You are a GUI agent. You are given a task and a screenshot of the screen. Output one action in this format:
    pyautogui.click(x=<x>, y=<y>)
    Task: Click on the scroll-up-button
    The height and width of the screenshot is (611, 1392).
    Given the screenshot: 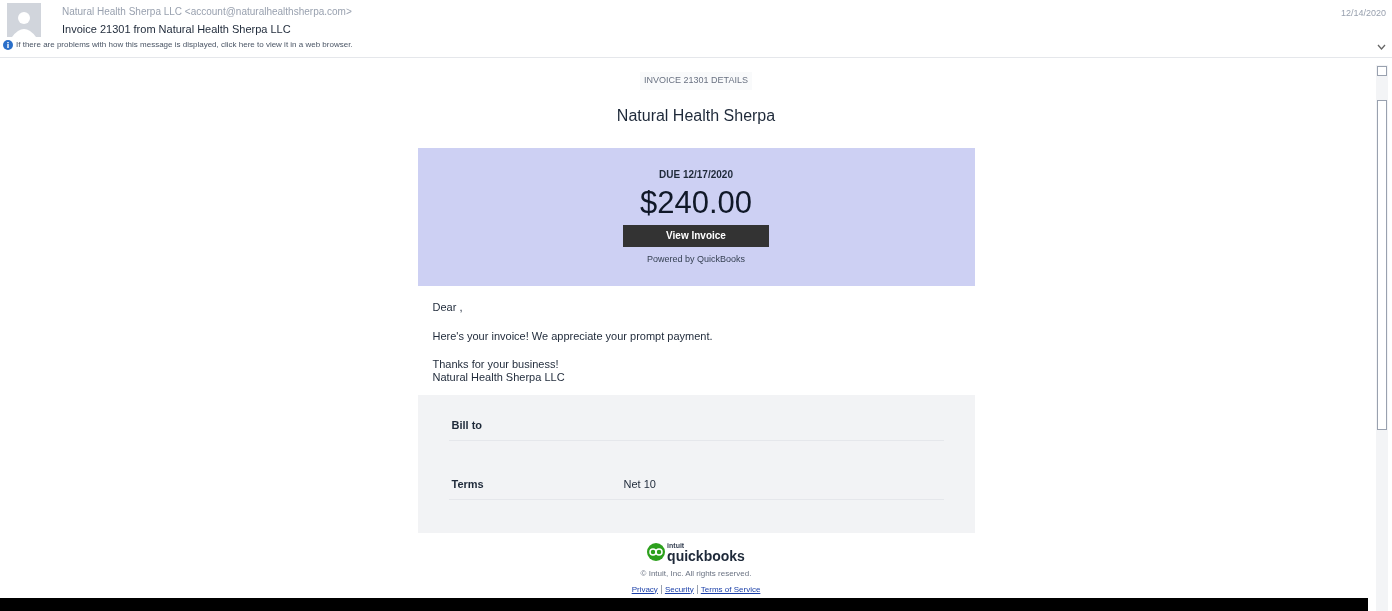 What is the action you would take?
    pyautogui.click(x=1382, y=71)
    